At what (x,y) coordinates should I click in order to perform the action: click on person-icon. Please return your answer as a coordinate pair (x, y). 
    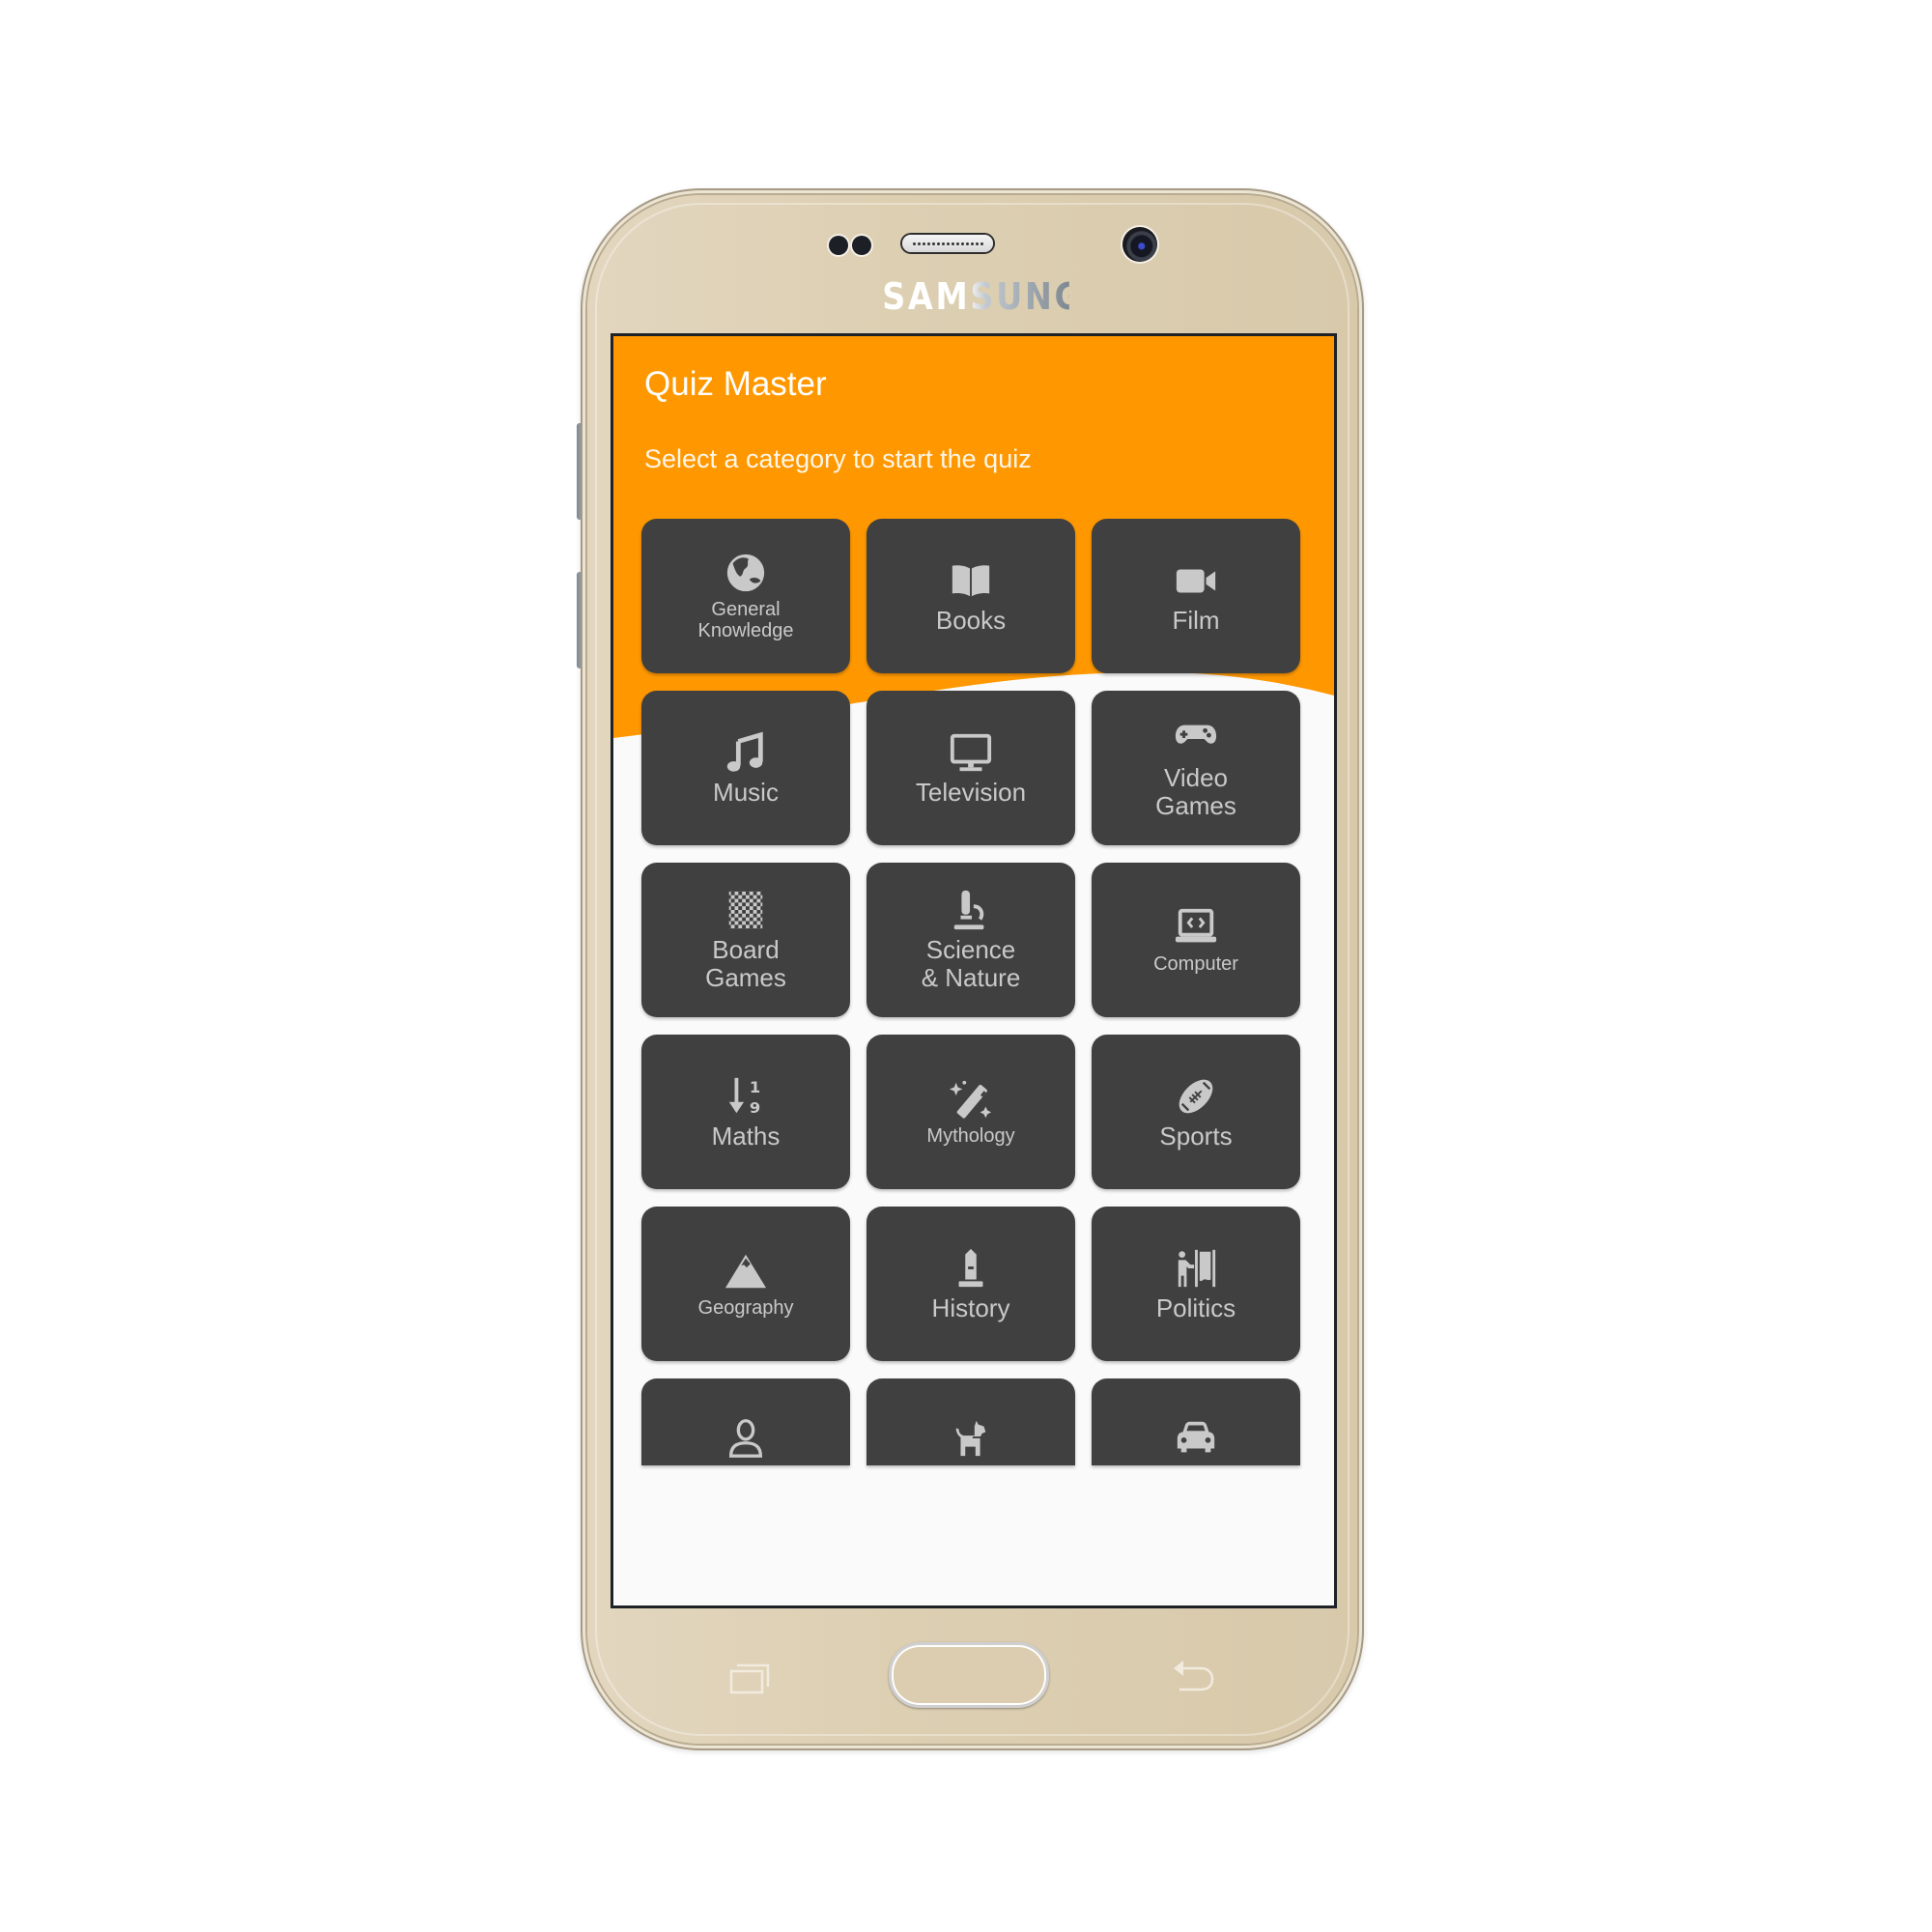
    Looking at the image, I should click on (745, 1438).